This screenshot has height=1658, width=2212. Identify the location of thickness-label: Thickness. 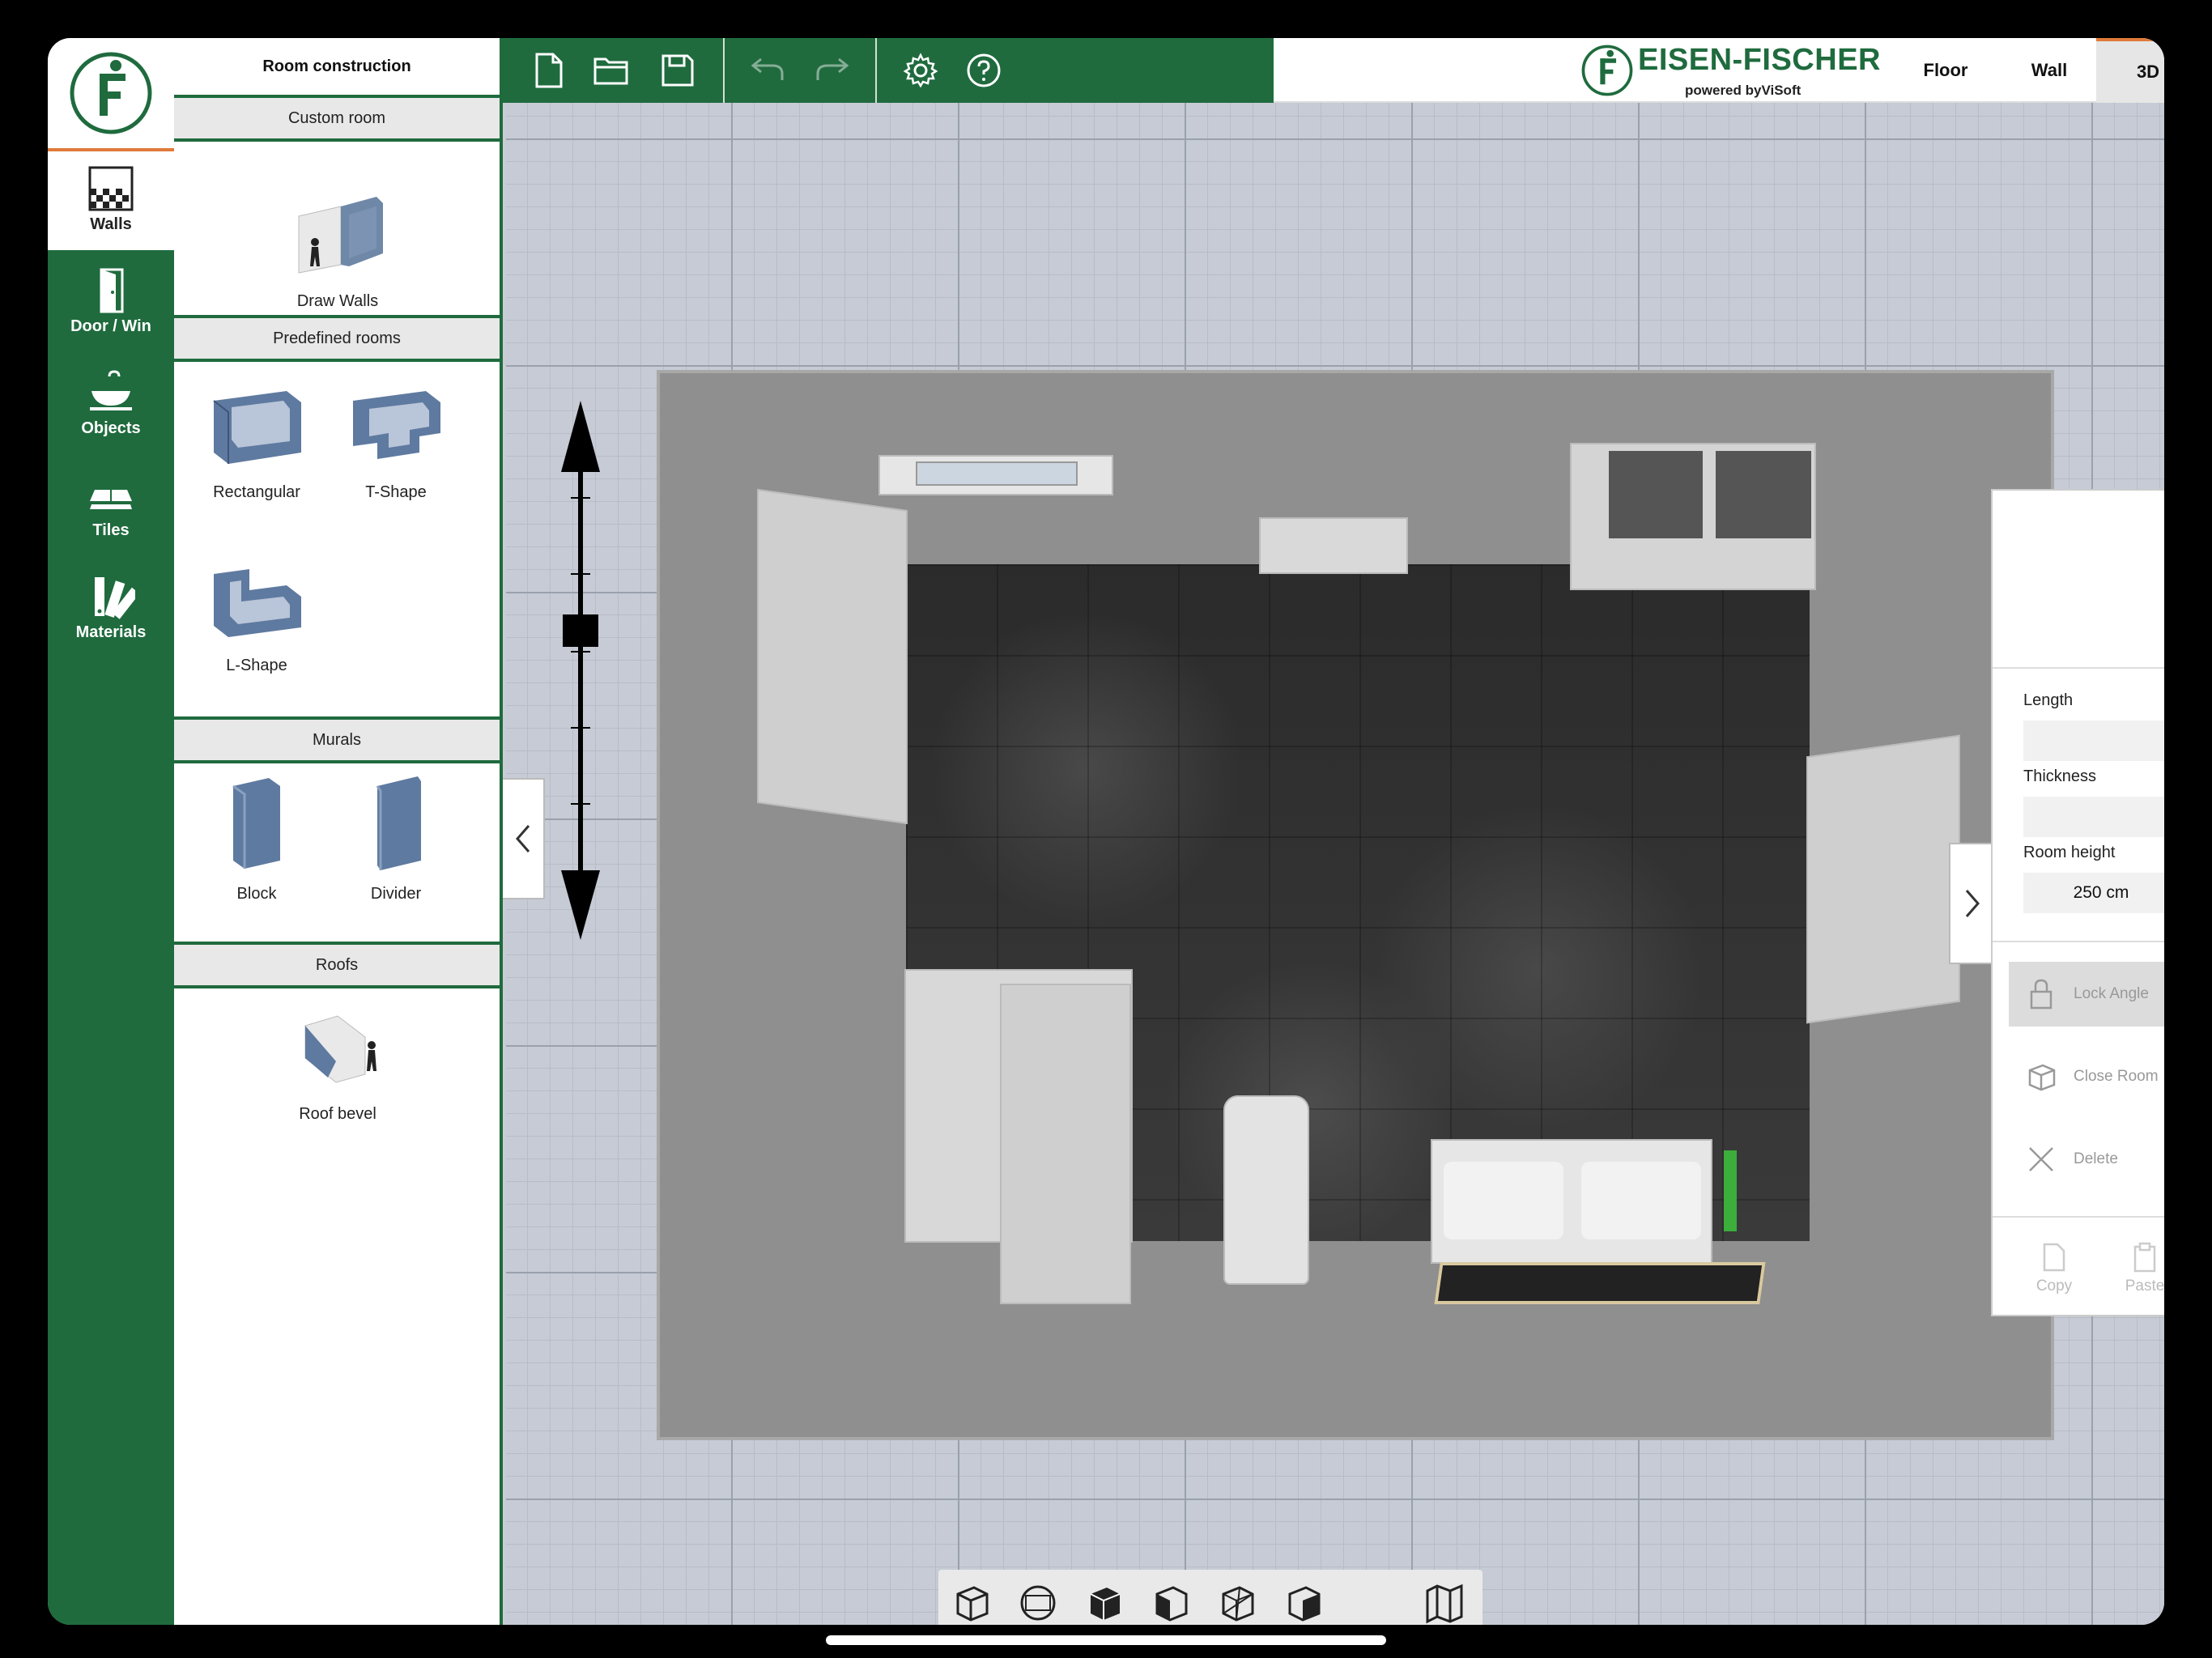
(2060, 776).